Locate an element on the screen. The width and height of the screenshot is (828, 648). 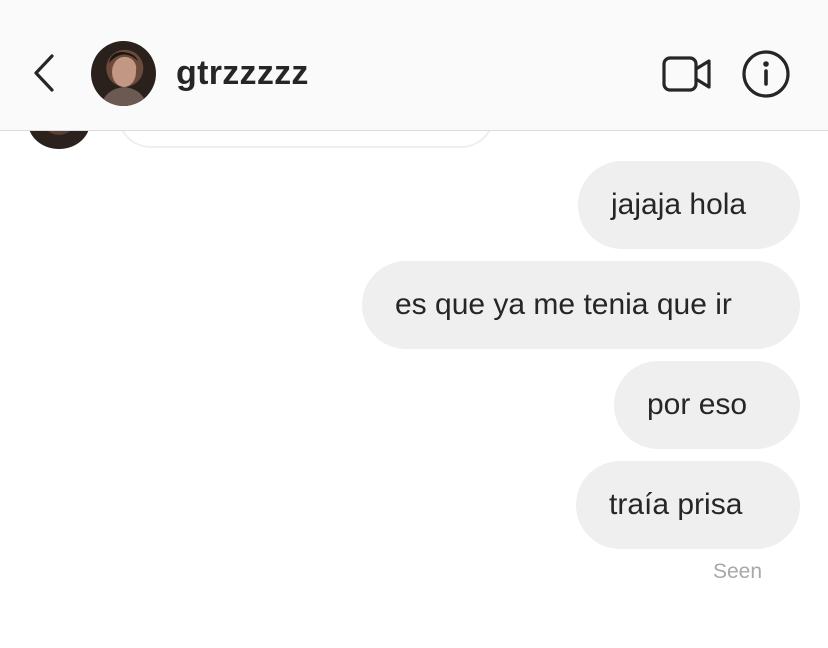
info-icon is located at coordinates (766, 74).